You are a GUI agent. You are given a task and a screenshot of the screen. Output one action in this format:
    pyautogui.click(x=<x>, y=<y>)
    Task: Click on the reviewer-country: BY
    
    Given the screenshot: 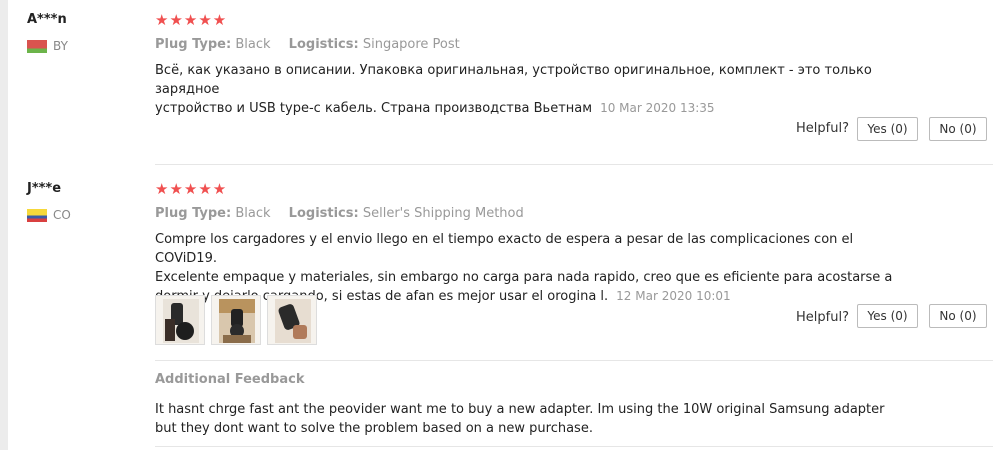 What is the action you would take?
    pyautogui.click(x=47, y=46)
    